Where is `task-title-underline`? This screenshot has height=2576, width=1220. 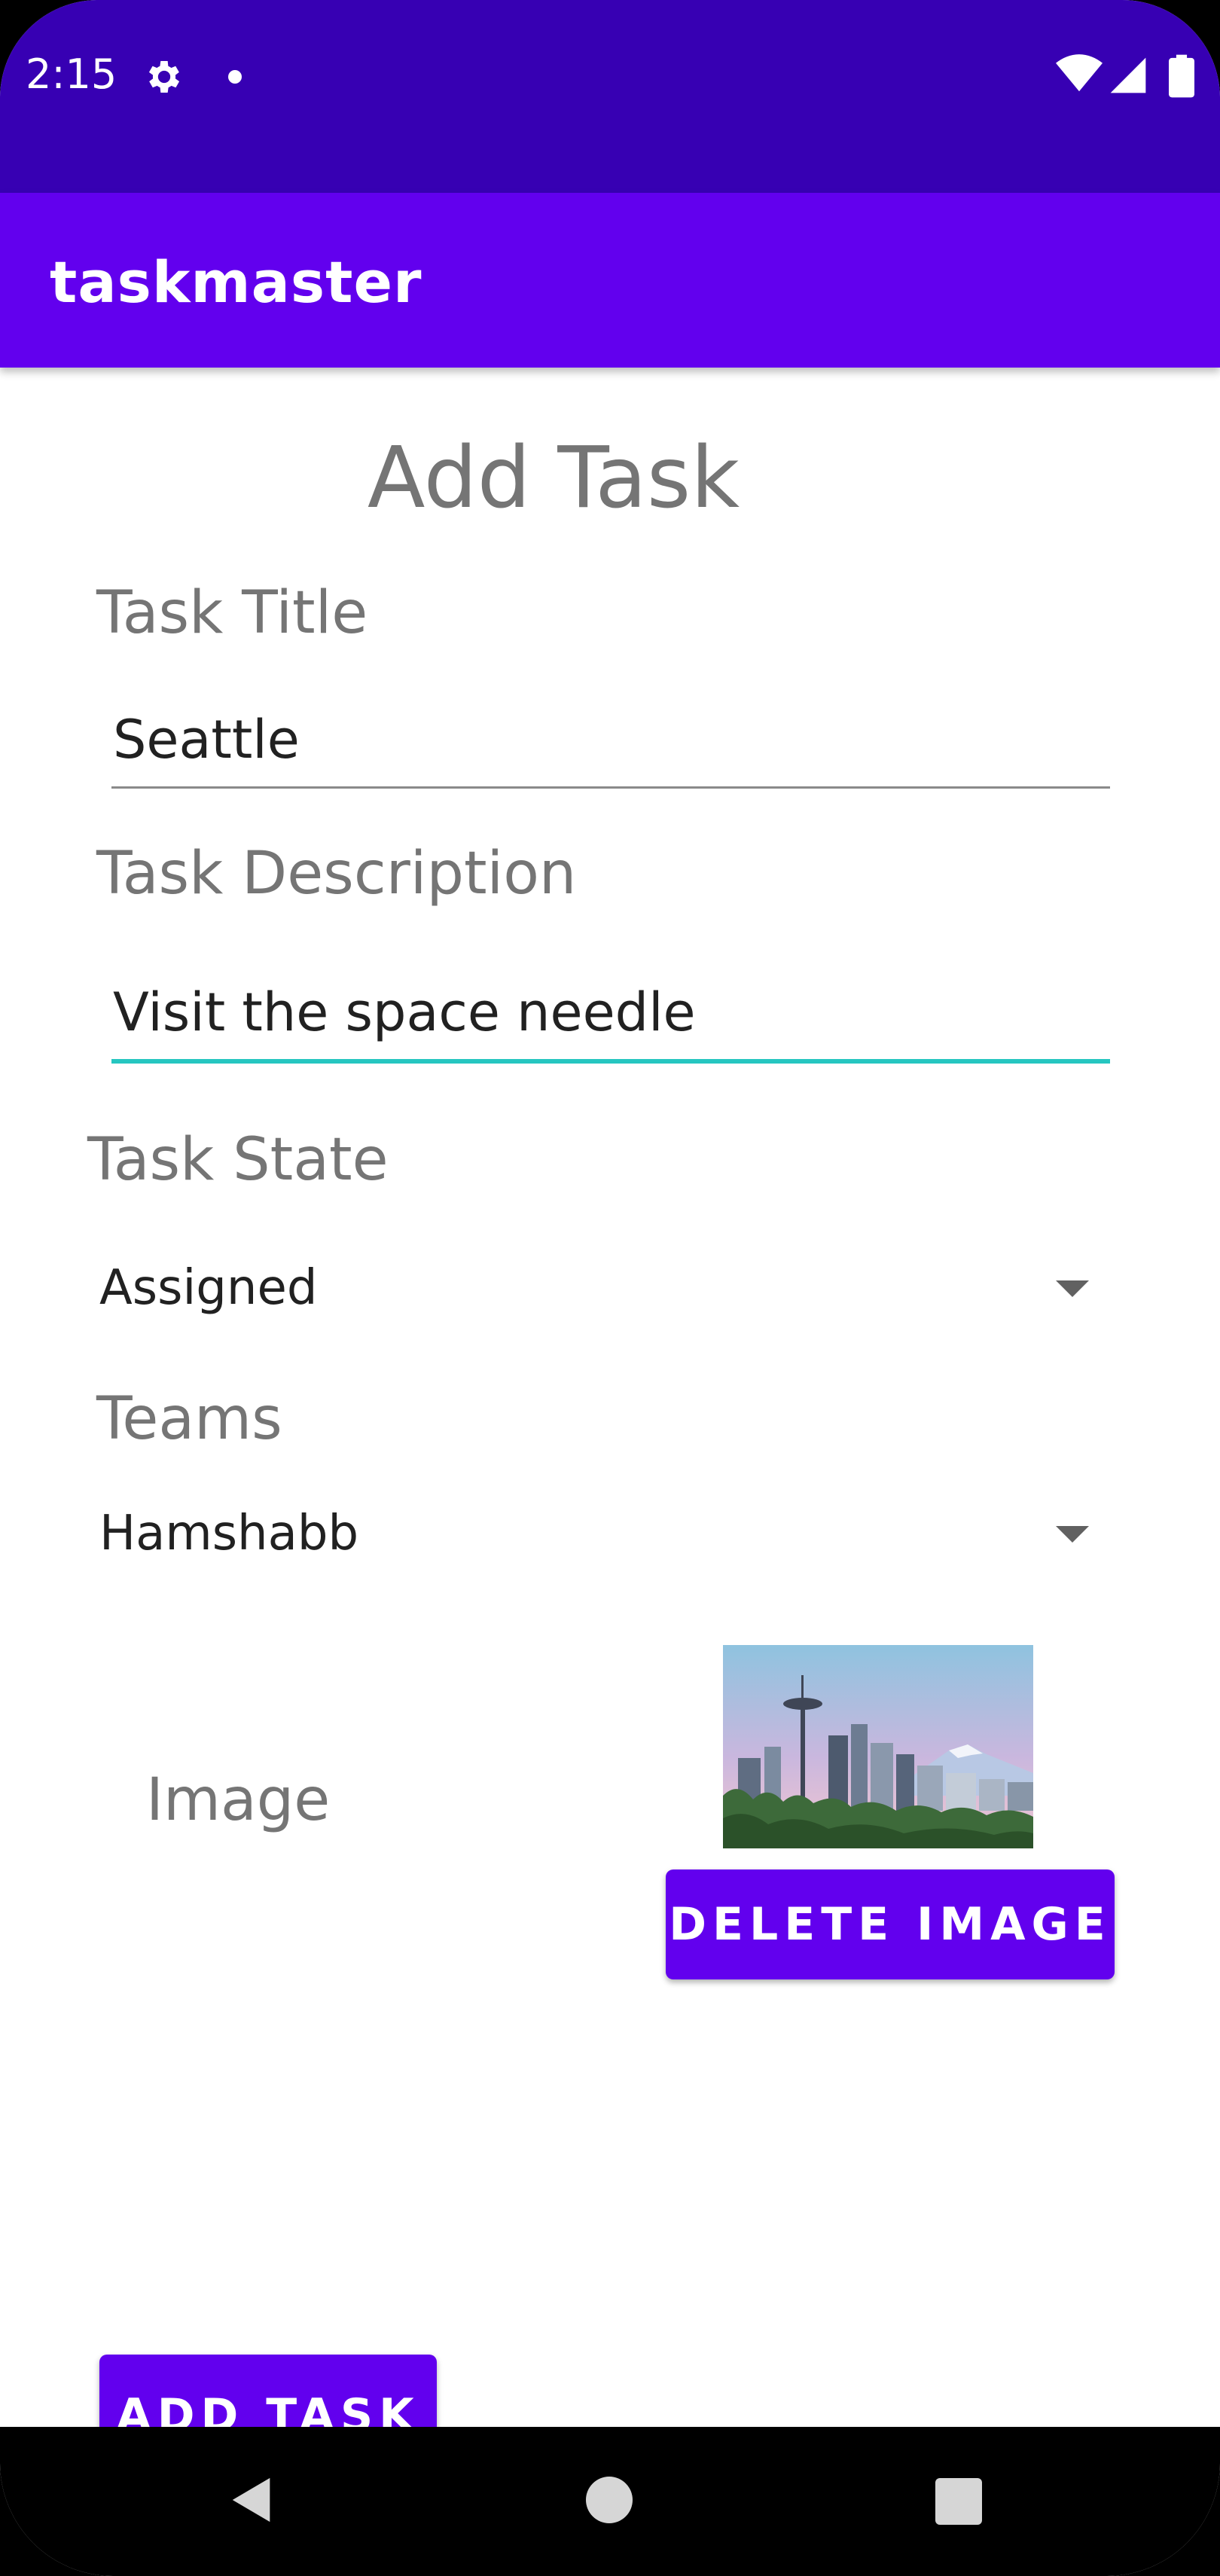
task-title-underline is located at coordinates (610, 788).